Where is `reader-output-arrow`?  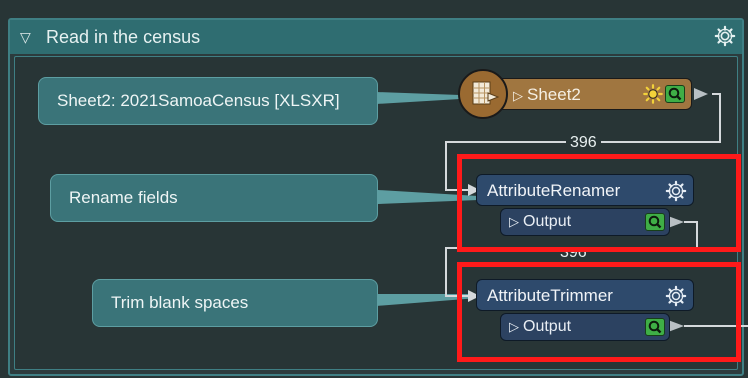
reader-output-arrow is located at coordinates (701, 94).